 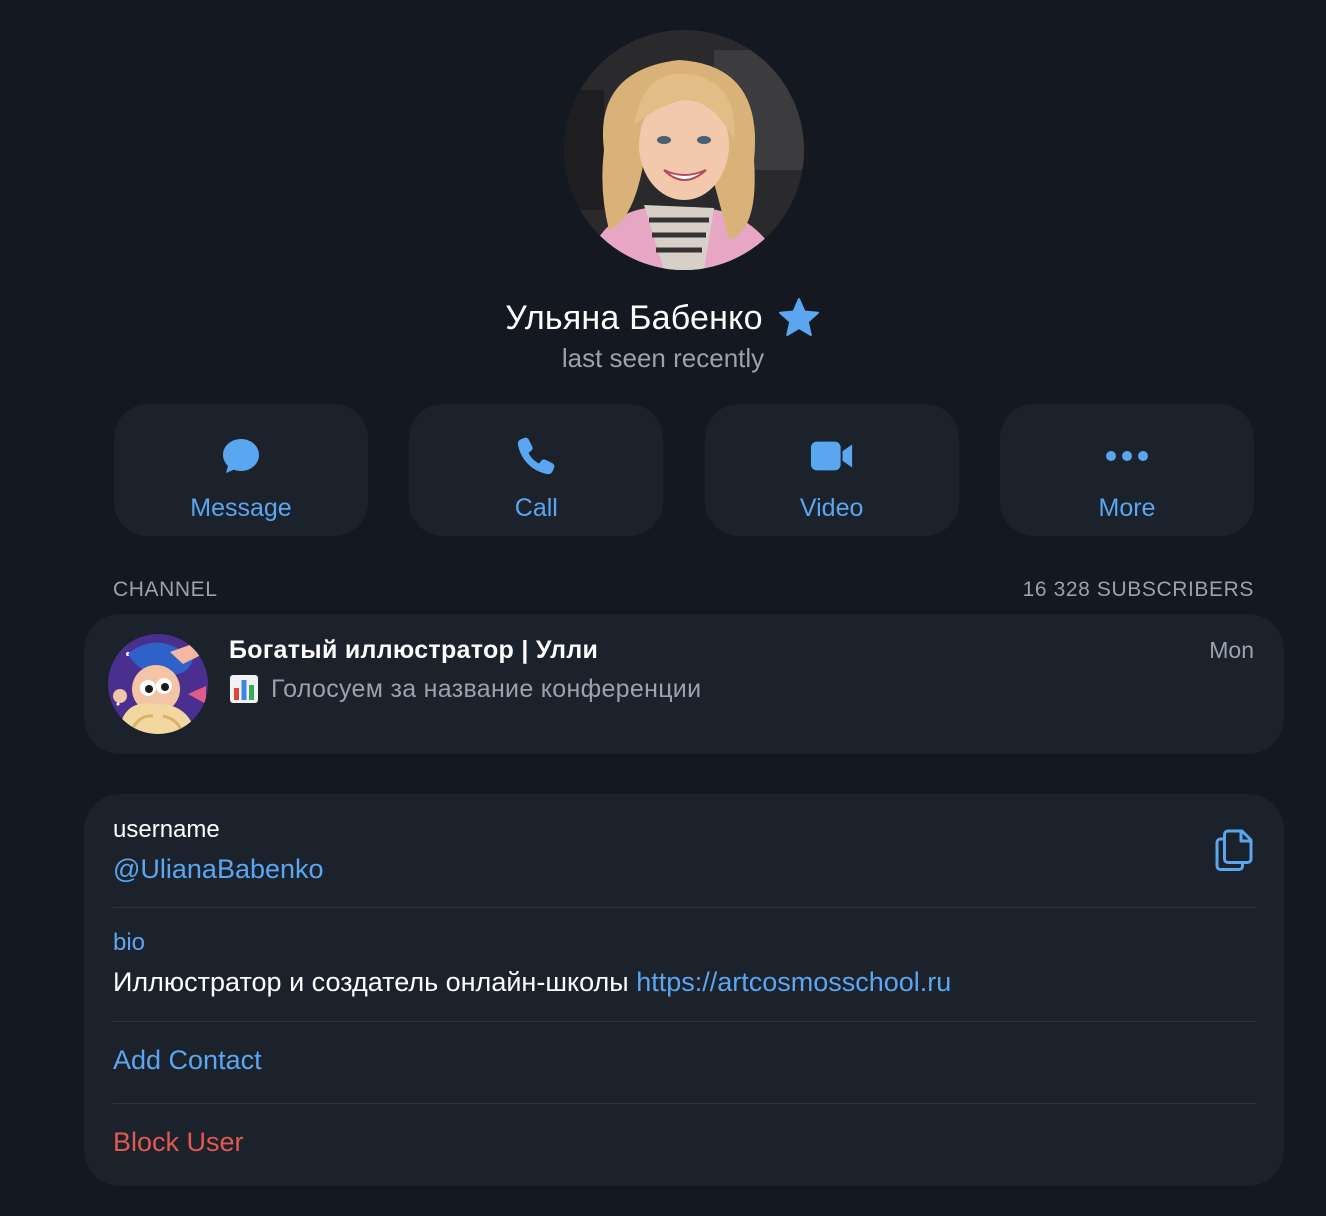 I want to click on message-label: Message, so click(x=241, y=508).